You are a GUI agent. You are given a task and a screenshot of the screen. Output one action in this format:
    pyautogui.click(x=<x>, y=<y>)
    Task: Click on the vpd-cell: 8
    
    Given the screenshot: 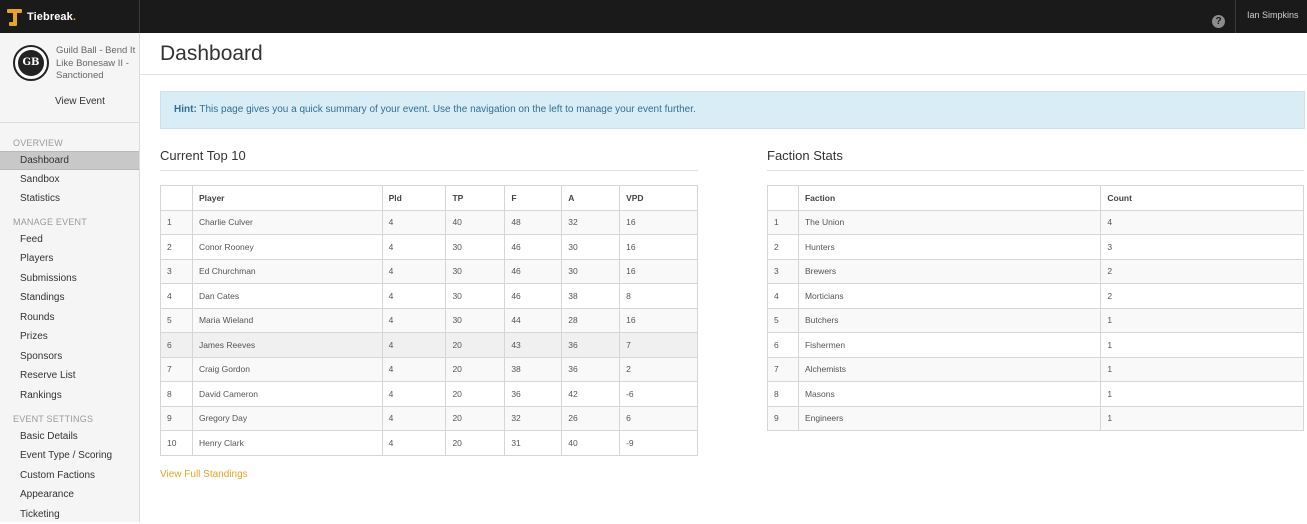 What is the action you would take?
    pyautogui.click(x=658, y=296)
    